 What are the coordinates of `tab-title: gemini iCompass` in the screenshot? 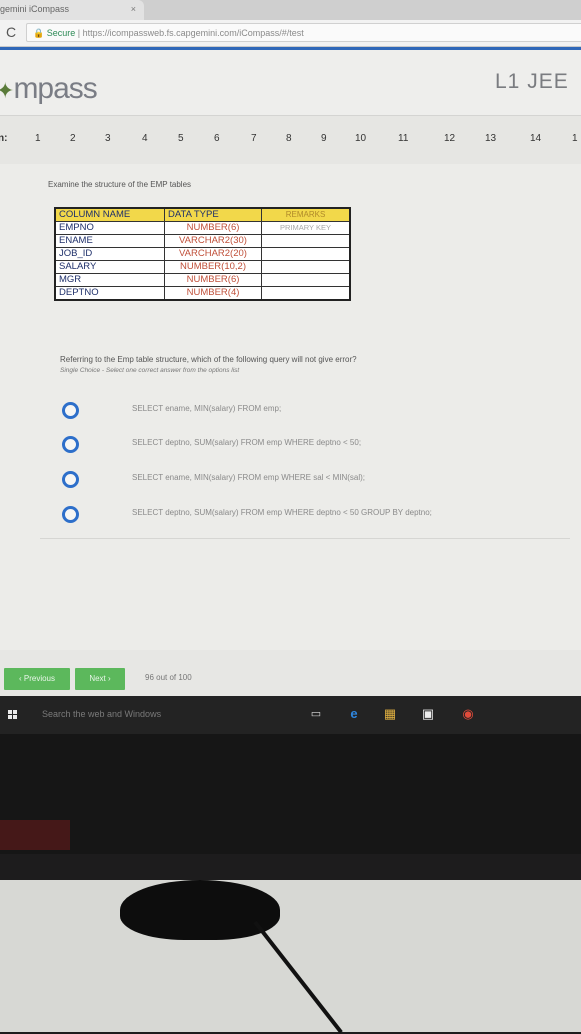 It's located at (35, 9).